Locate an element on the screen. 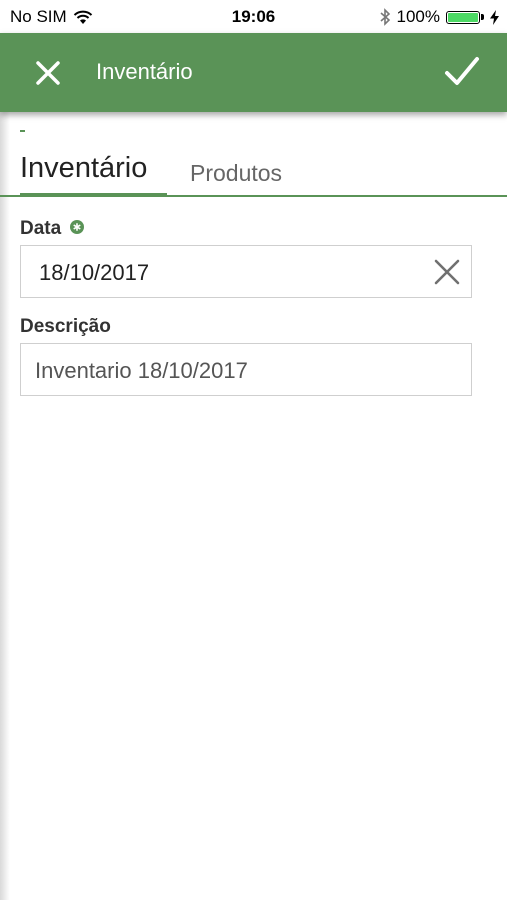 The height and width of the screenshot is (900, 507). data-label-text: Data is located at coordinates (41, 228).